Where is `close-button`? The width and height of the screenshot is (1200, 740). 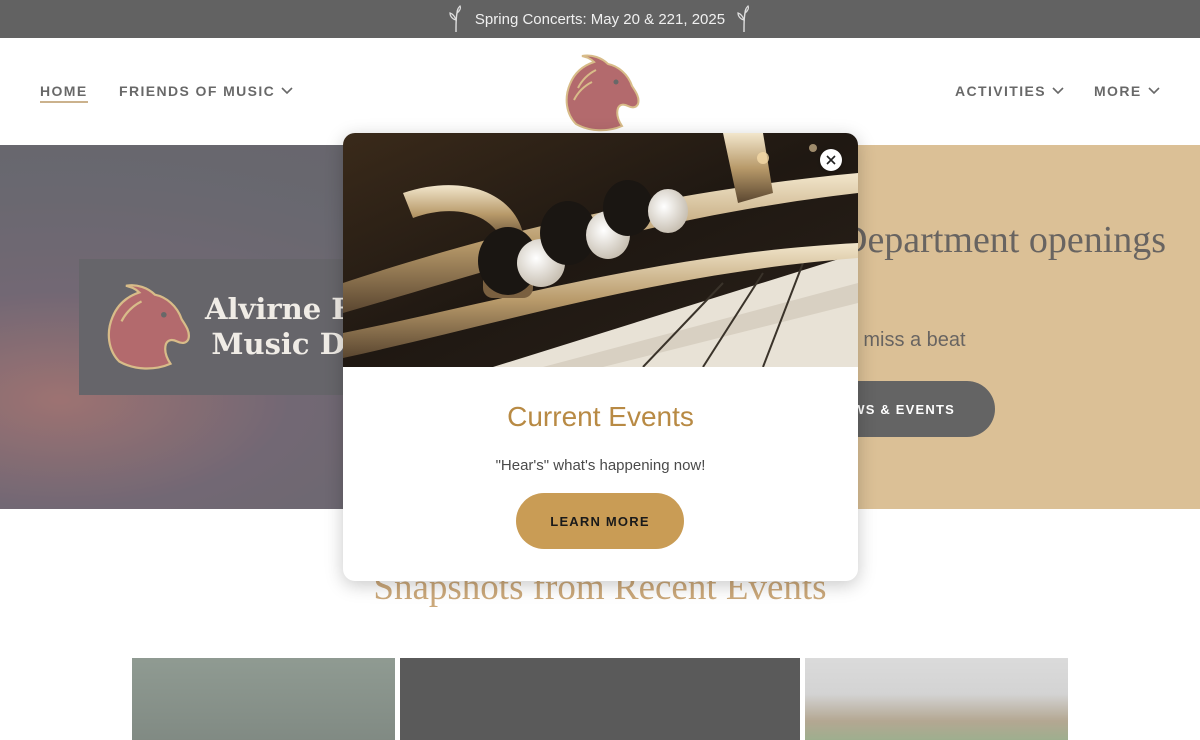
close-button is located at coordinates (831, 160).